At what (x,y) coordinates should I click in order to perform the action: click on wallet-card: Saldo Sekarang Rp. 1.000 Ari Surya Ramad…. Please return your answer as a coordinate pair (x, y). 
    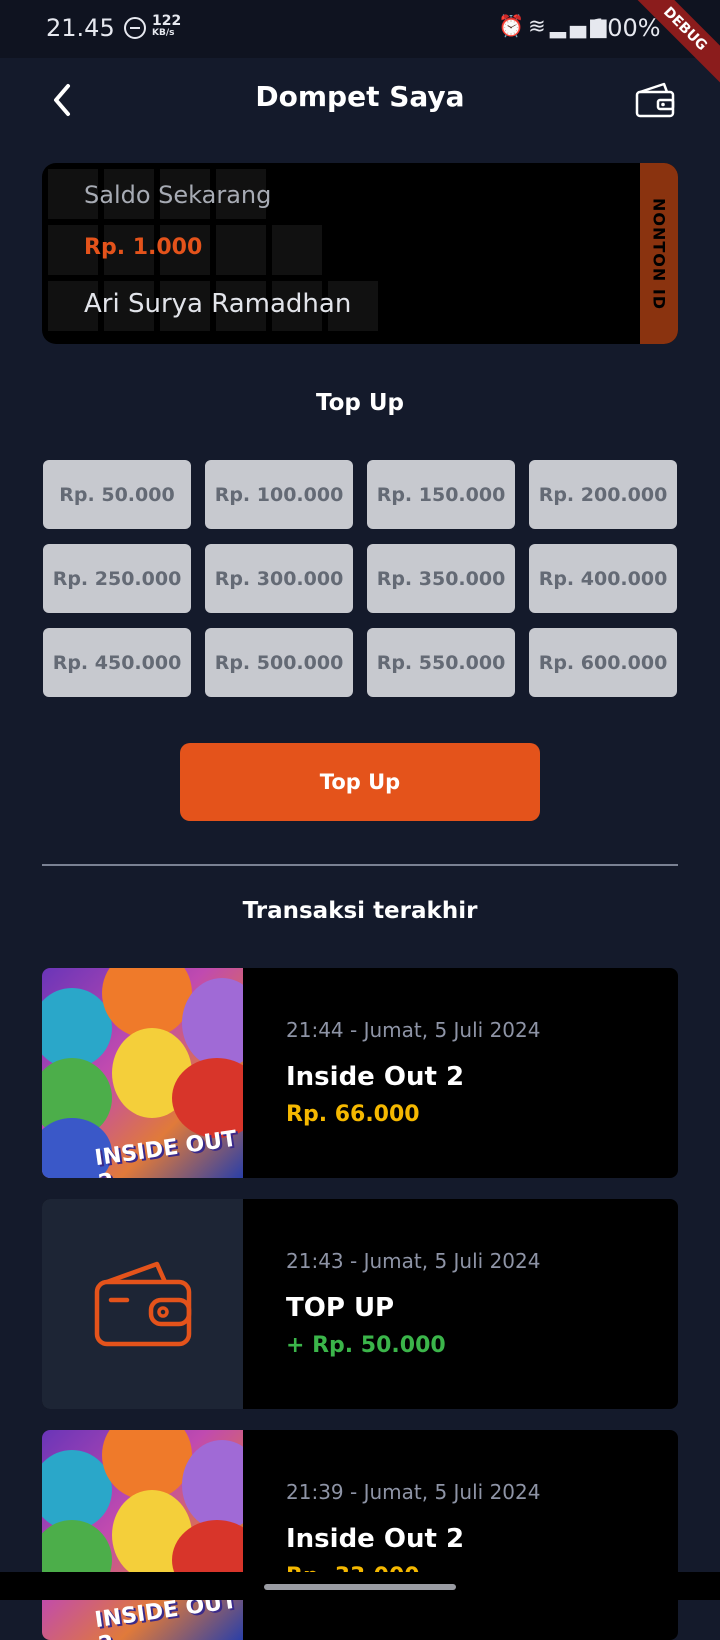
    Looking at the image, I should click on (360, 253).